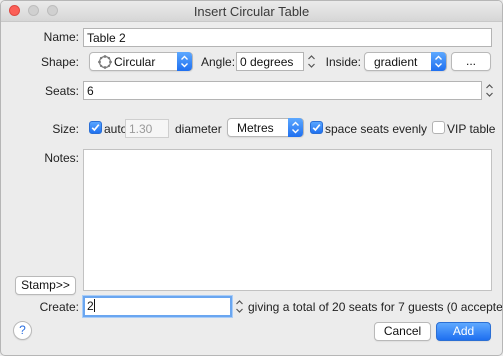 The width and height of the screenshot is (503, 356). I want to click on auto-checkbox, so click(95, 127).